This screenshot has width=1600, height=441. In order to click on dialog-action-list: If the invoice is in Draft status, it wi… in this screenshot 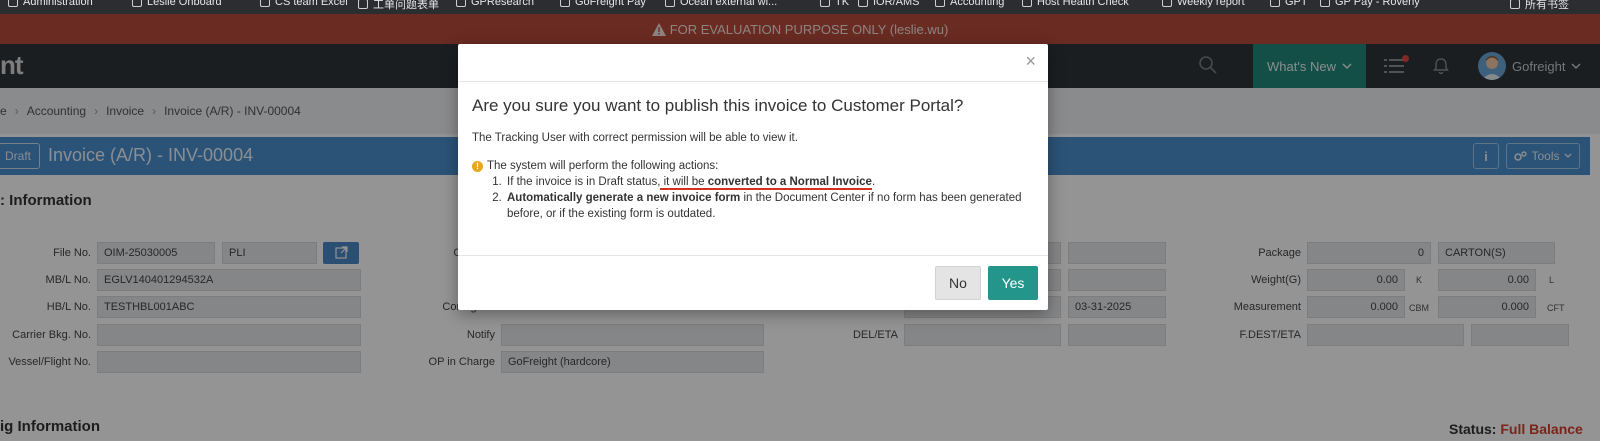, I will do `click(769, 198)`.